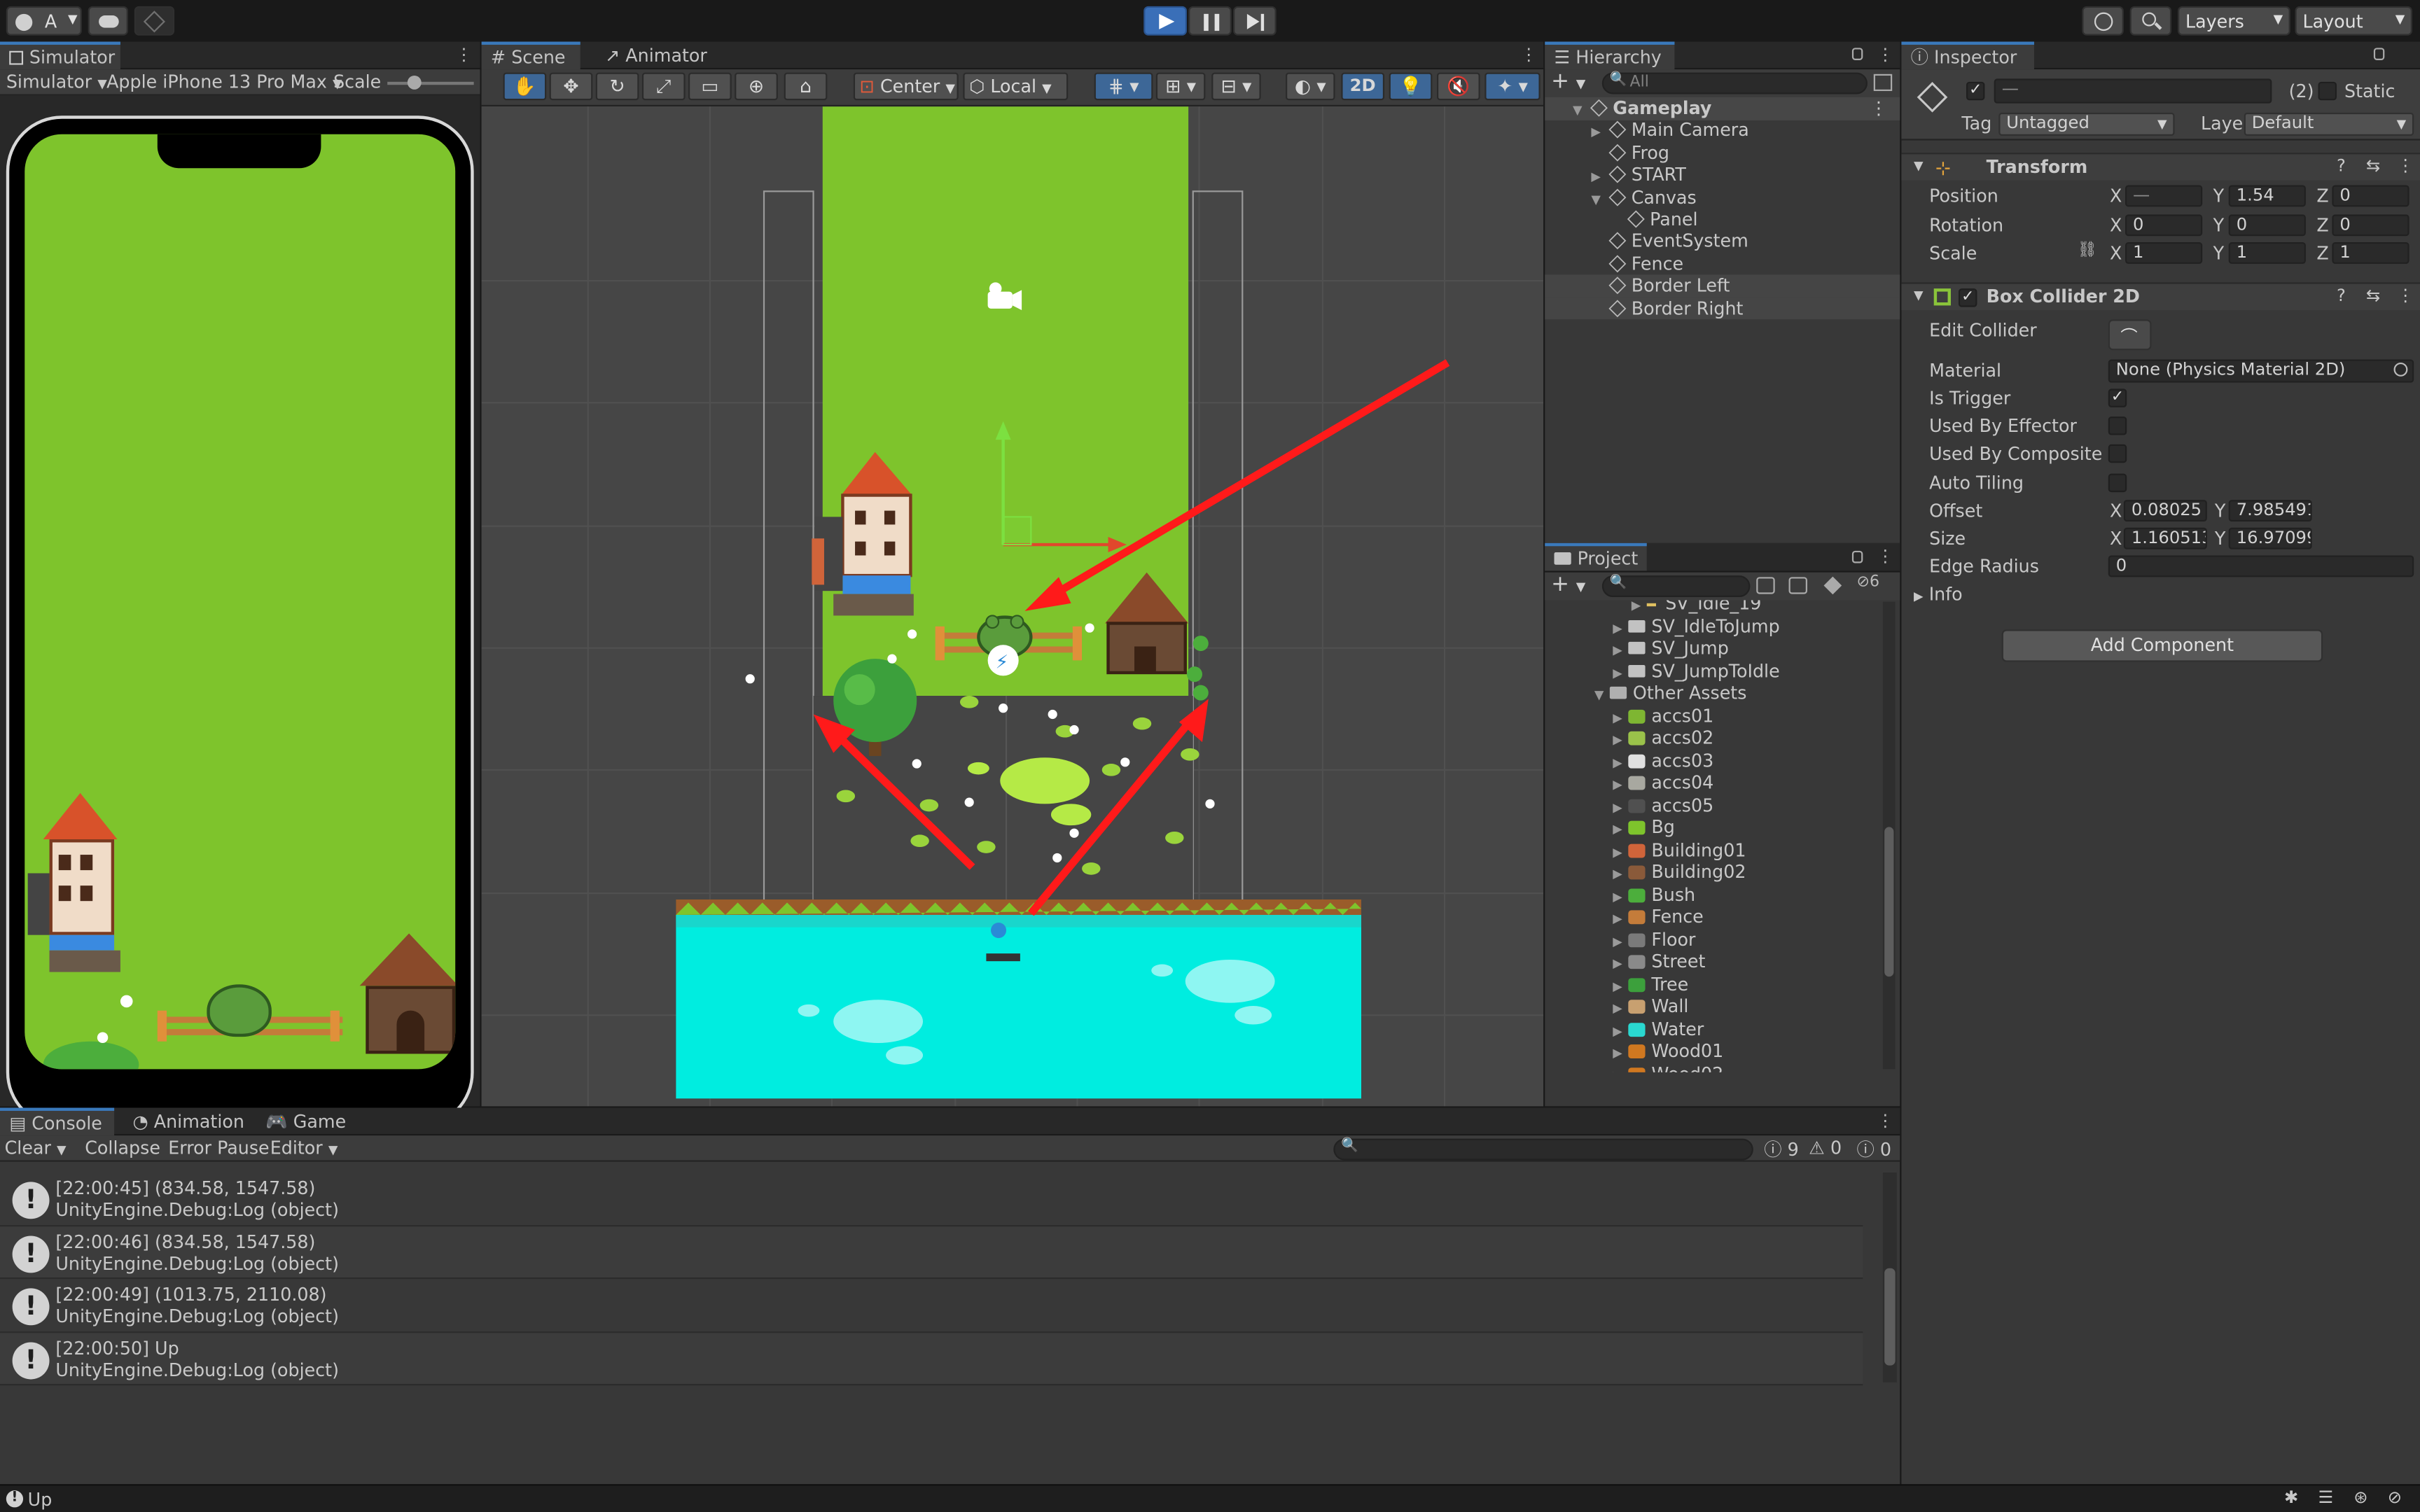 Image resolution: width=2420 pixels, height=1512 pixels. Describe the element at coordinates (2130, 335) in the screenshot. I see `edit-collider-button: ⌒` at that location.